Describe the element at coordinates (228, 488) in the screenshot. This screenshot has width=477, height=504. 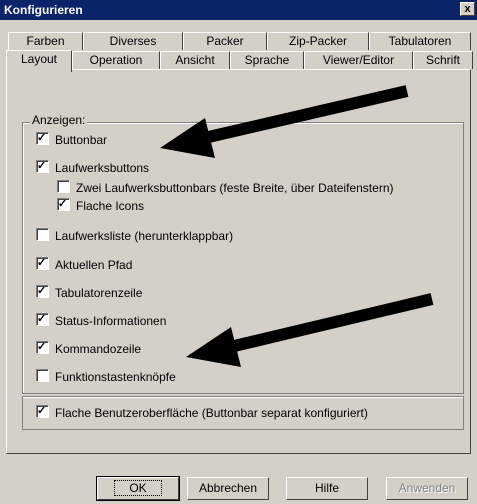
I see `cancel-button: Abbrechen` at that location.